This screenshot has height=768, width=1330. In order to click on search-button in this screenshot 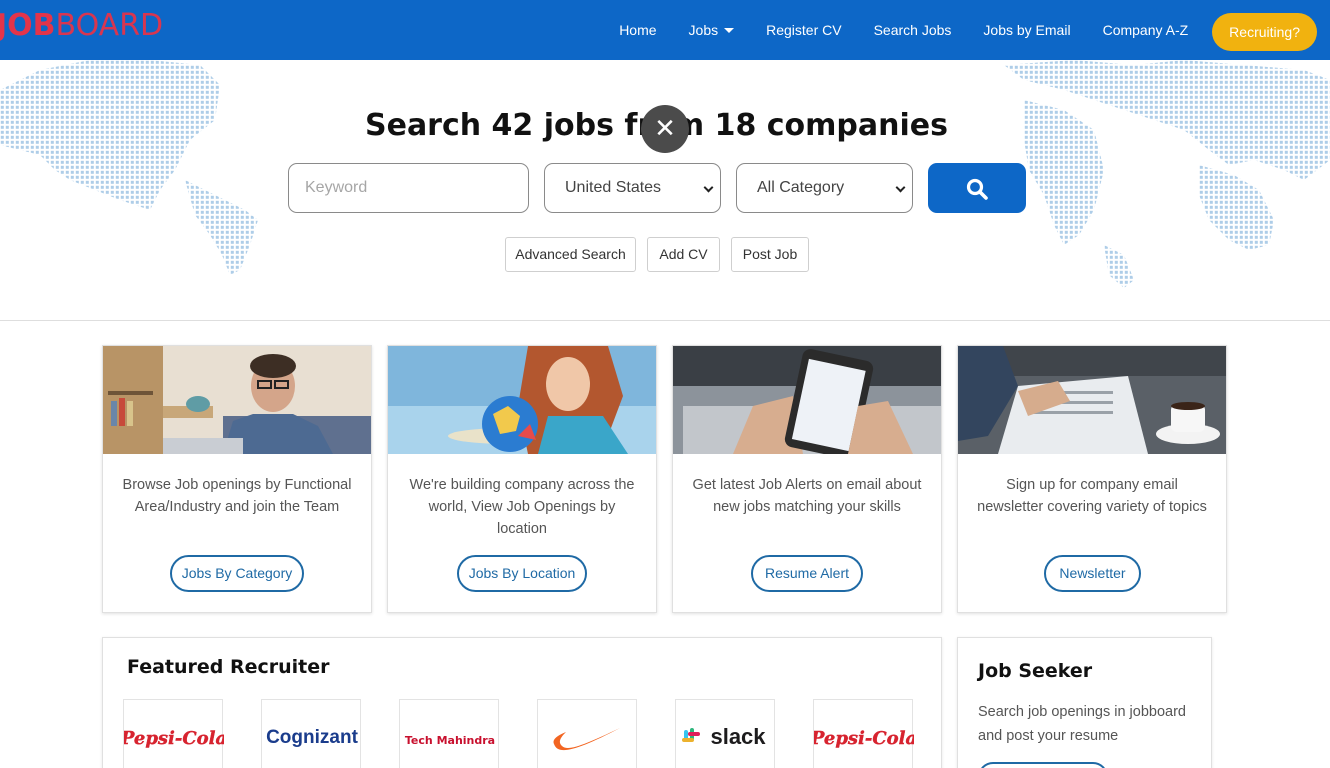, I will do `click(977, 188)`.